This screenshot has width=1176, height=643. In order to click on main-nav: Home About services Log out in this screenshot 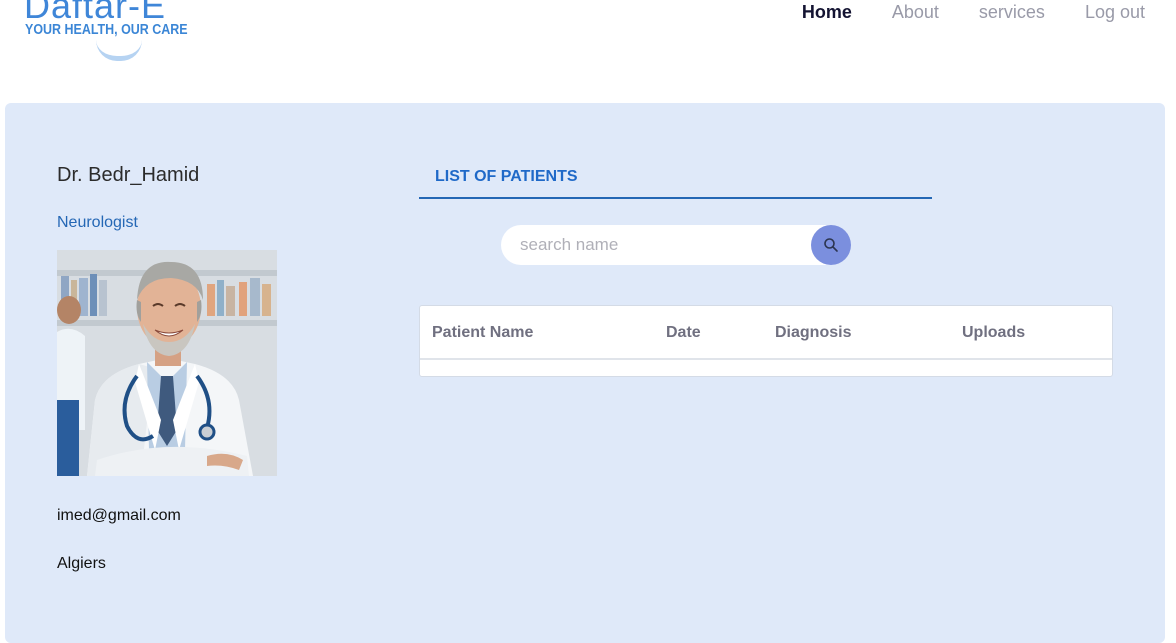, I will do `click(953, 12)`.